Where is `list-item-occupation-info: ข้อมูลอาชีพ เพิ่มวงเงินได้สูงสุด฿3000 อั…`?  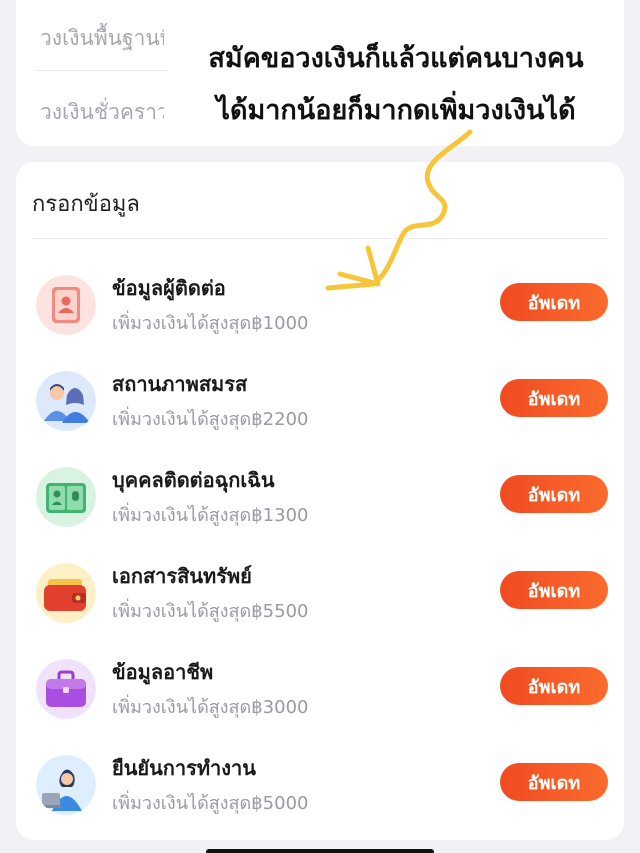 list-item-occupation-info: ข้อมูลอาชีพ เพิ่มวงเงินได้สูงสุด฿3000 อั… is located at coordinates (324, 691).